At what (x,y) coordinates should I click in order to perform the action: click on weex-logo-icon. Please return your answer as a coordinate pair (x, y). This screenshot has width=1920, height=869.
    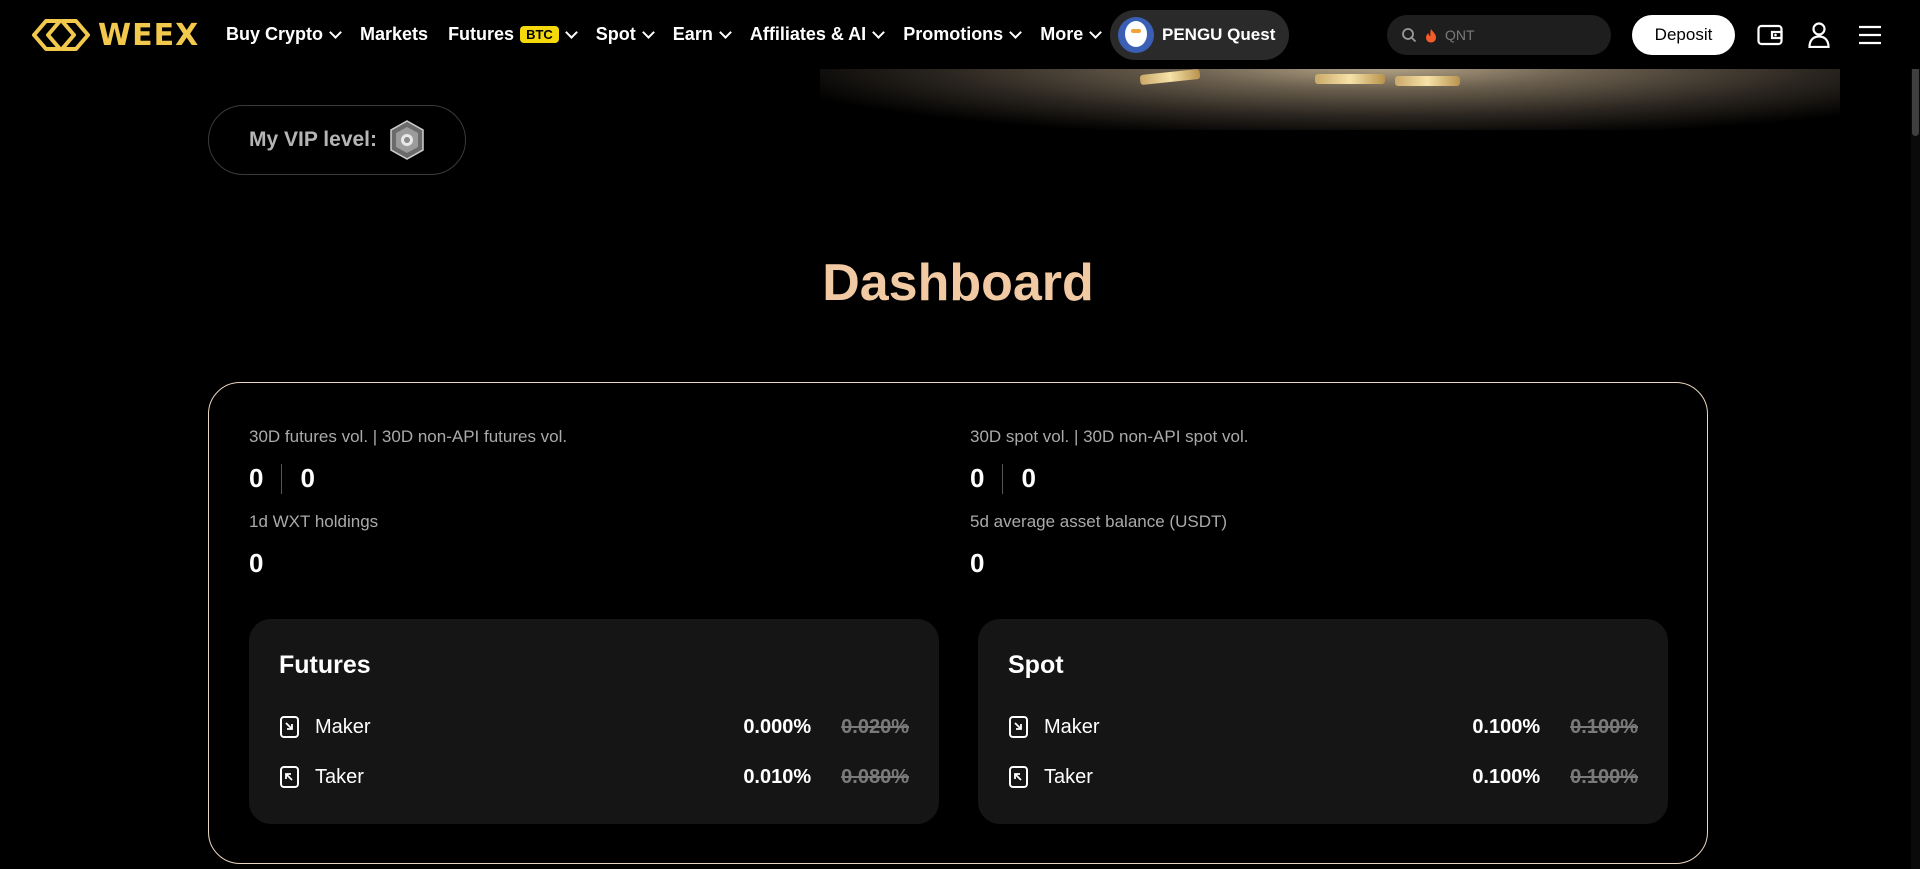
    Looking at the image, I should click on (61, 35).